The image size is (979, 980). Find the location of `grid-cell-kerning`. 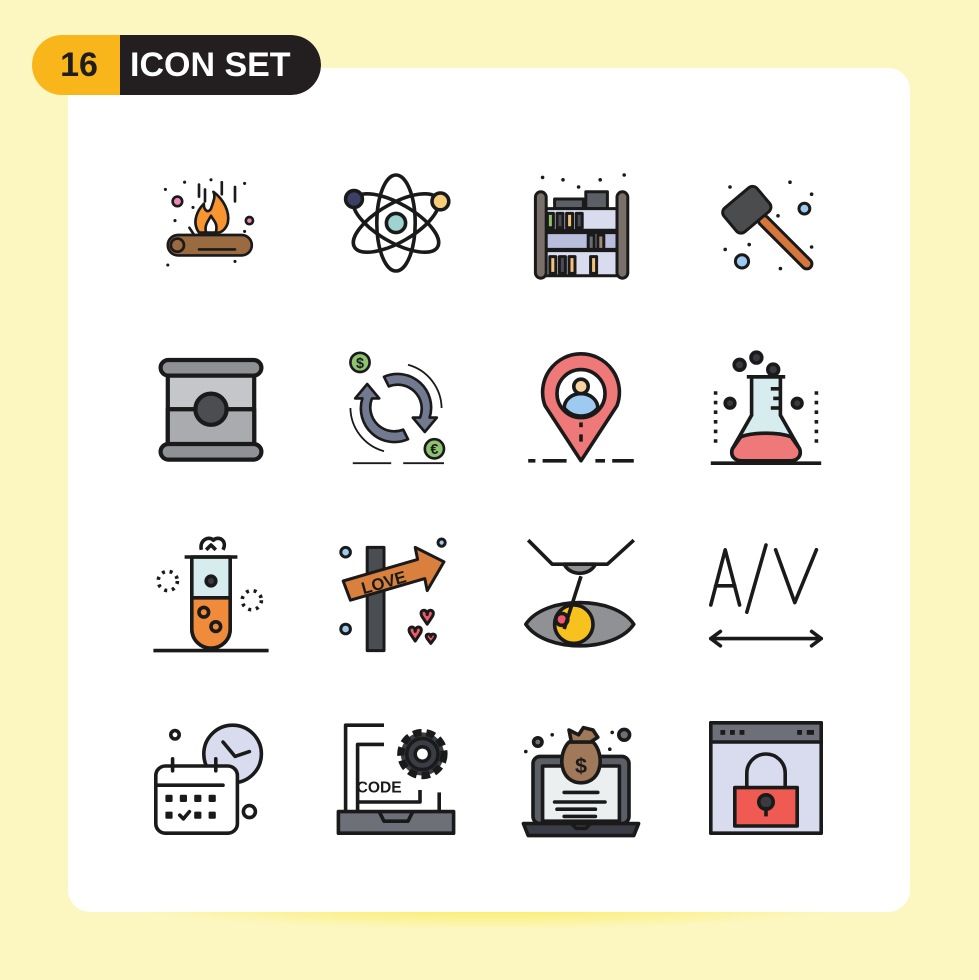

grid-cell-kerning is located at coordinates (765, 592).